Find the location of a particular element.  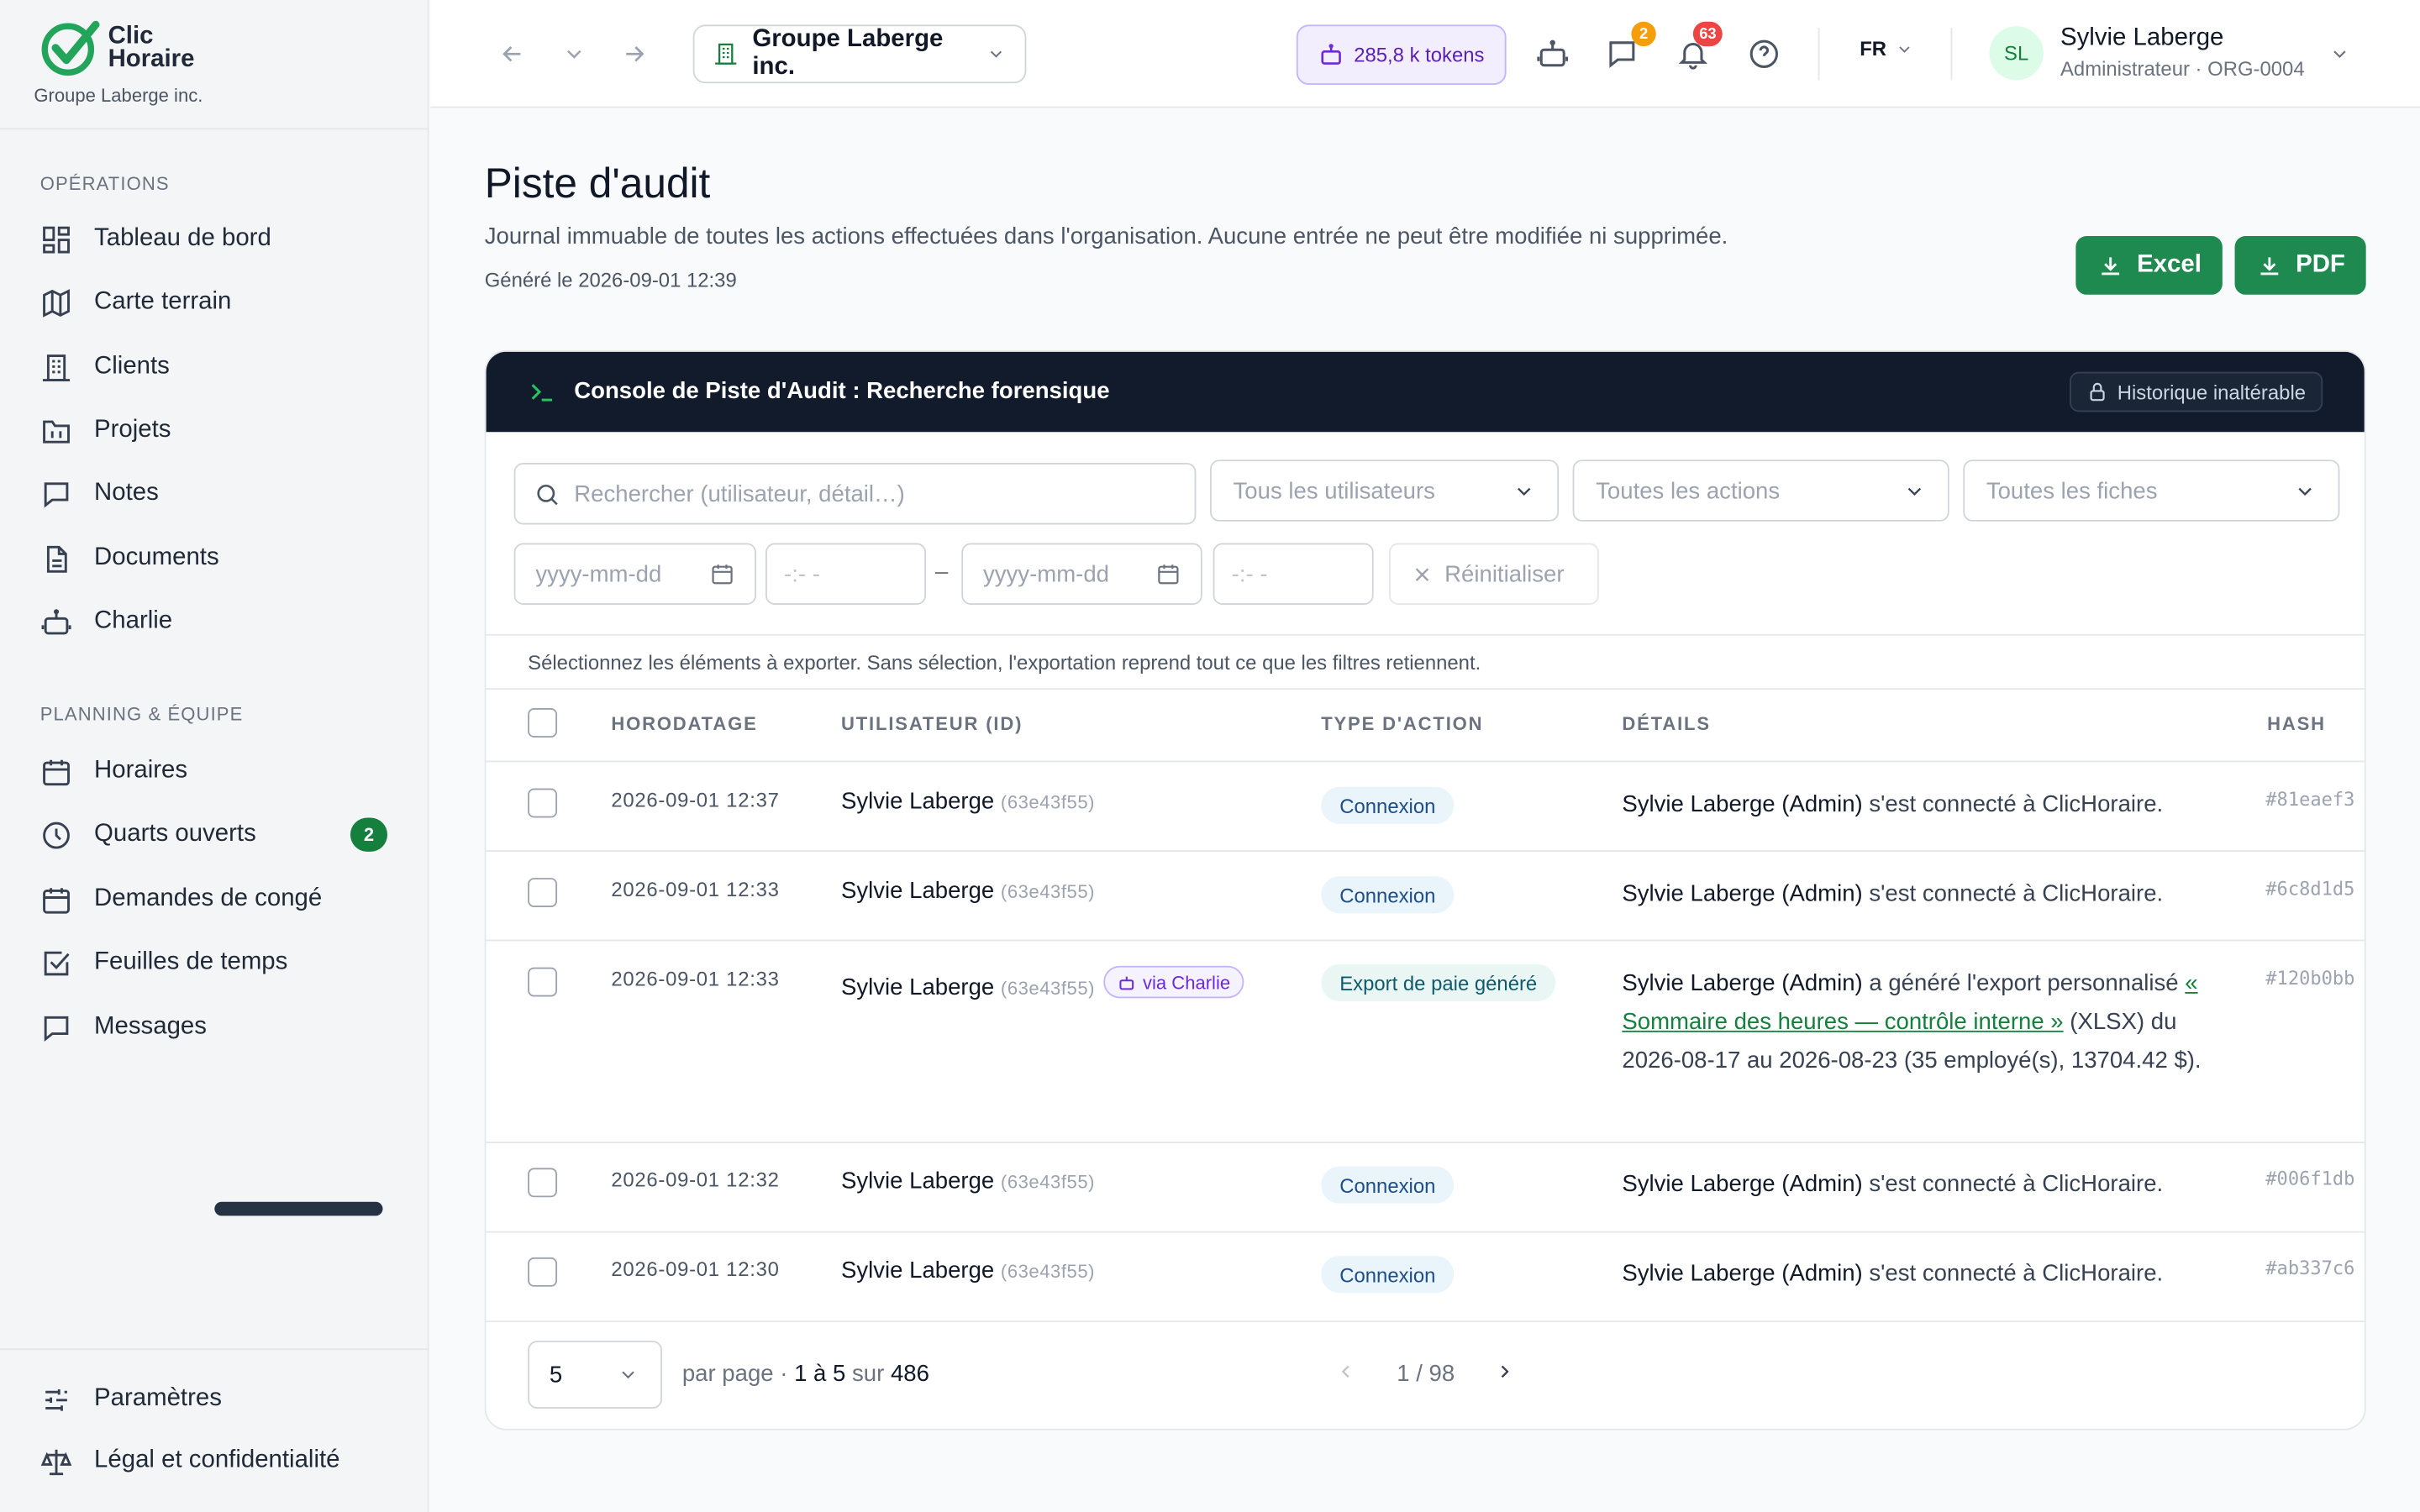

assistant-robot-icon is located at coordinates (1553, 53).